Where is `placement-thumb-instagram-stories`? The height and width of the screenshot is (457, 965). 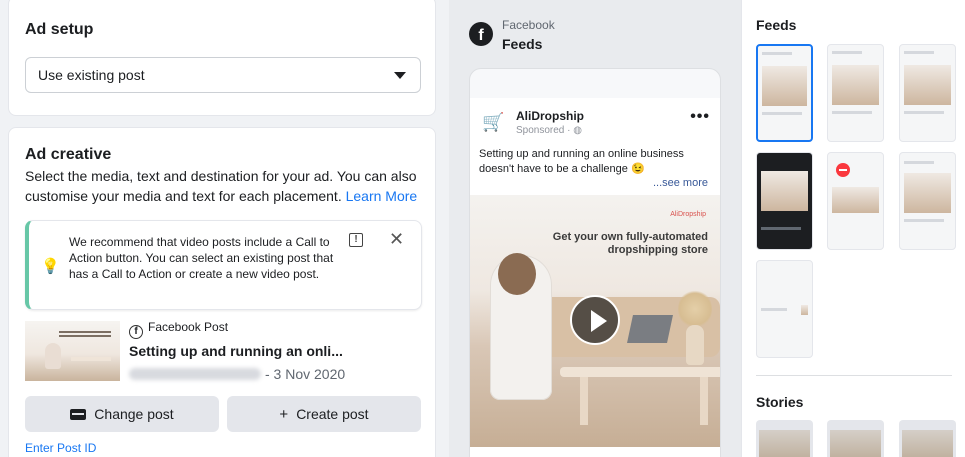 placement-thumb-instagram-stories is located at coordinates (855, 438).